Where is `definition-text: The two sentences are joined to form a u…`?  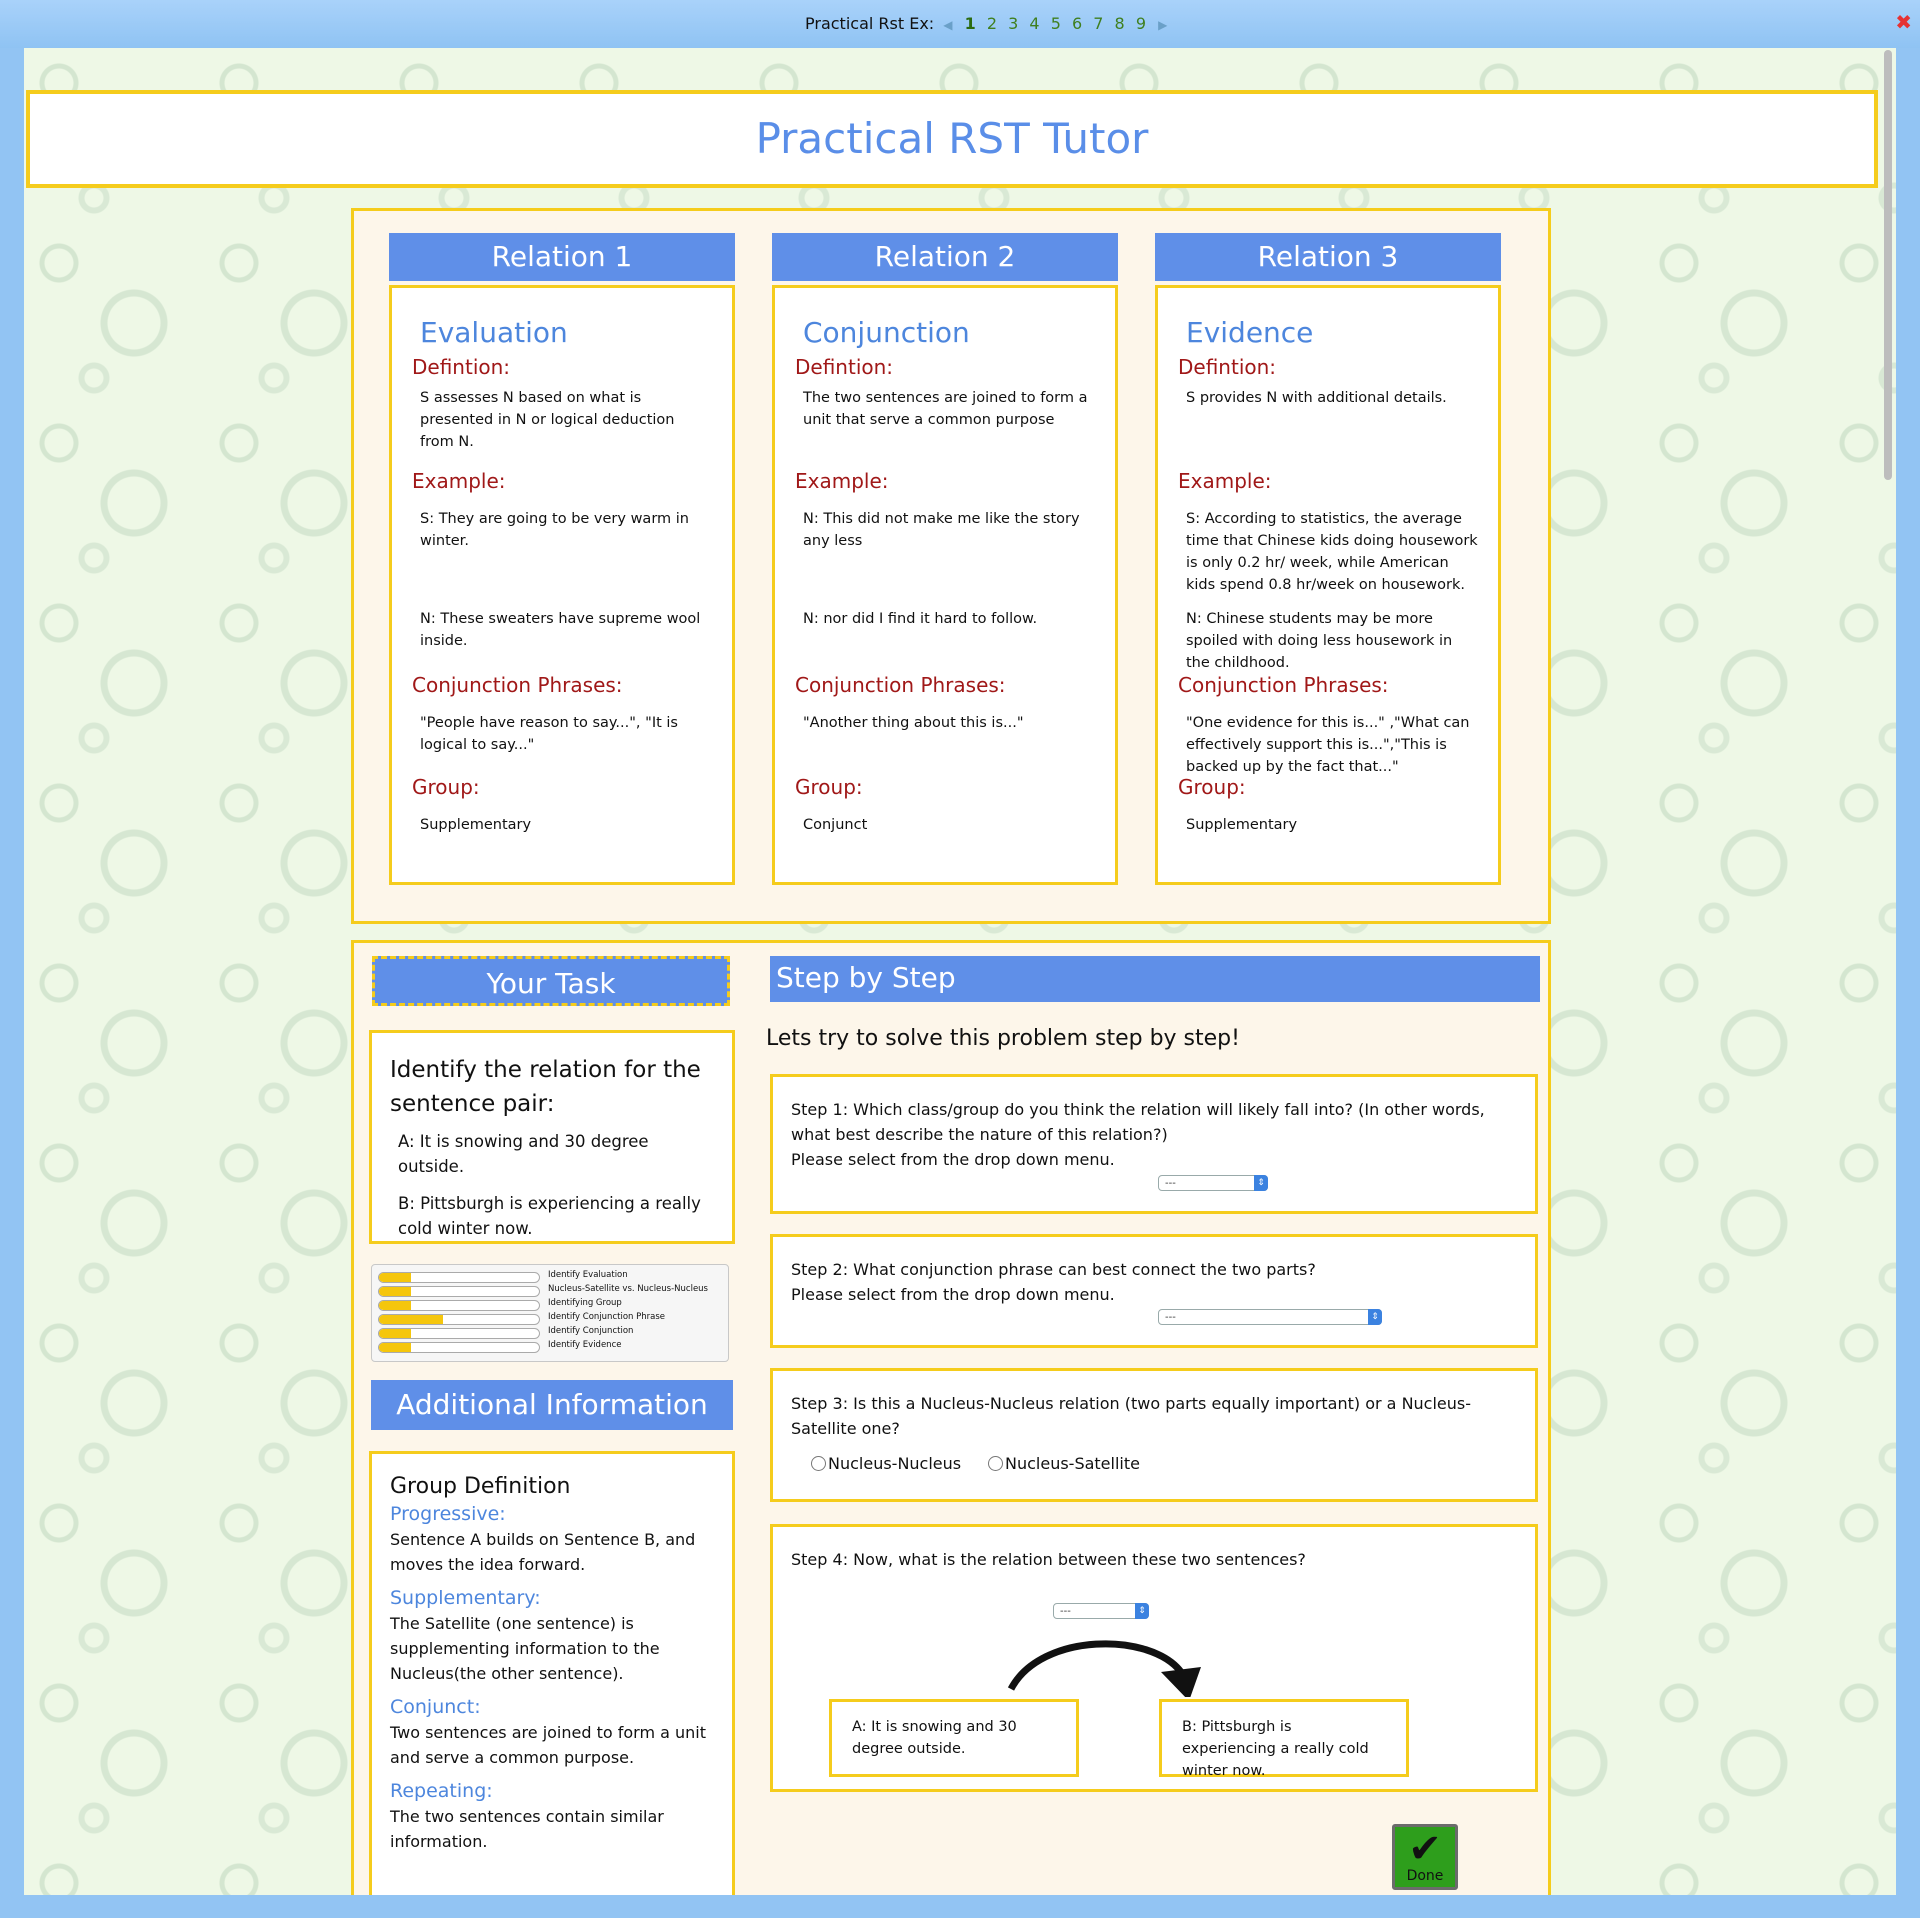
definition-text: The two sentences are joined to form a u… is located at coordinates (945, 409).